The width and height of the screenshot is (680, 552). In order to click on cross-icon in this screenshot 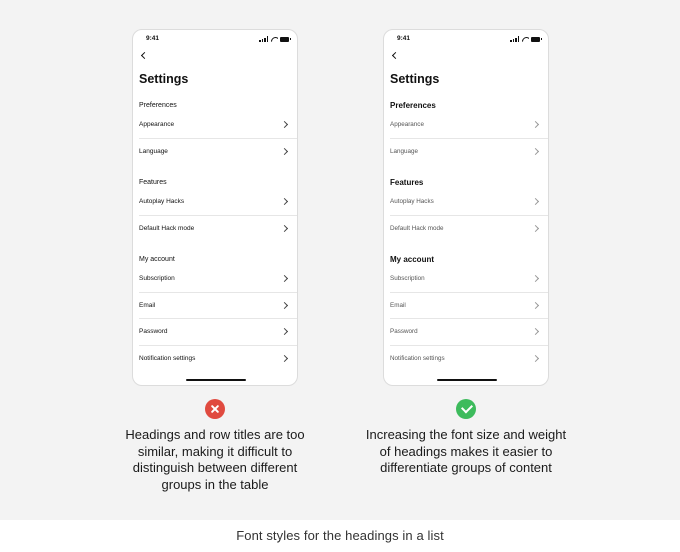, I will do `click(215, 409)`.